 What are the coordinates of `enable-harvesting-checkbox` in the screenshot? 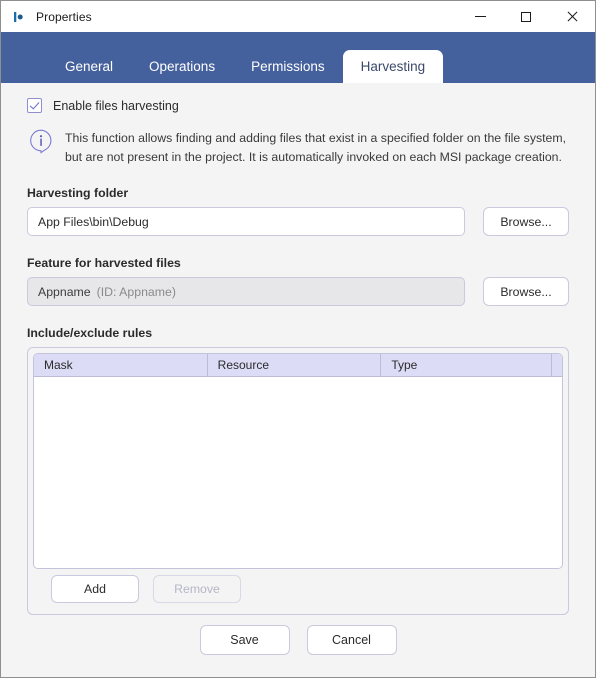 It's located at (34, 105).